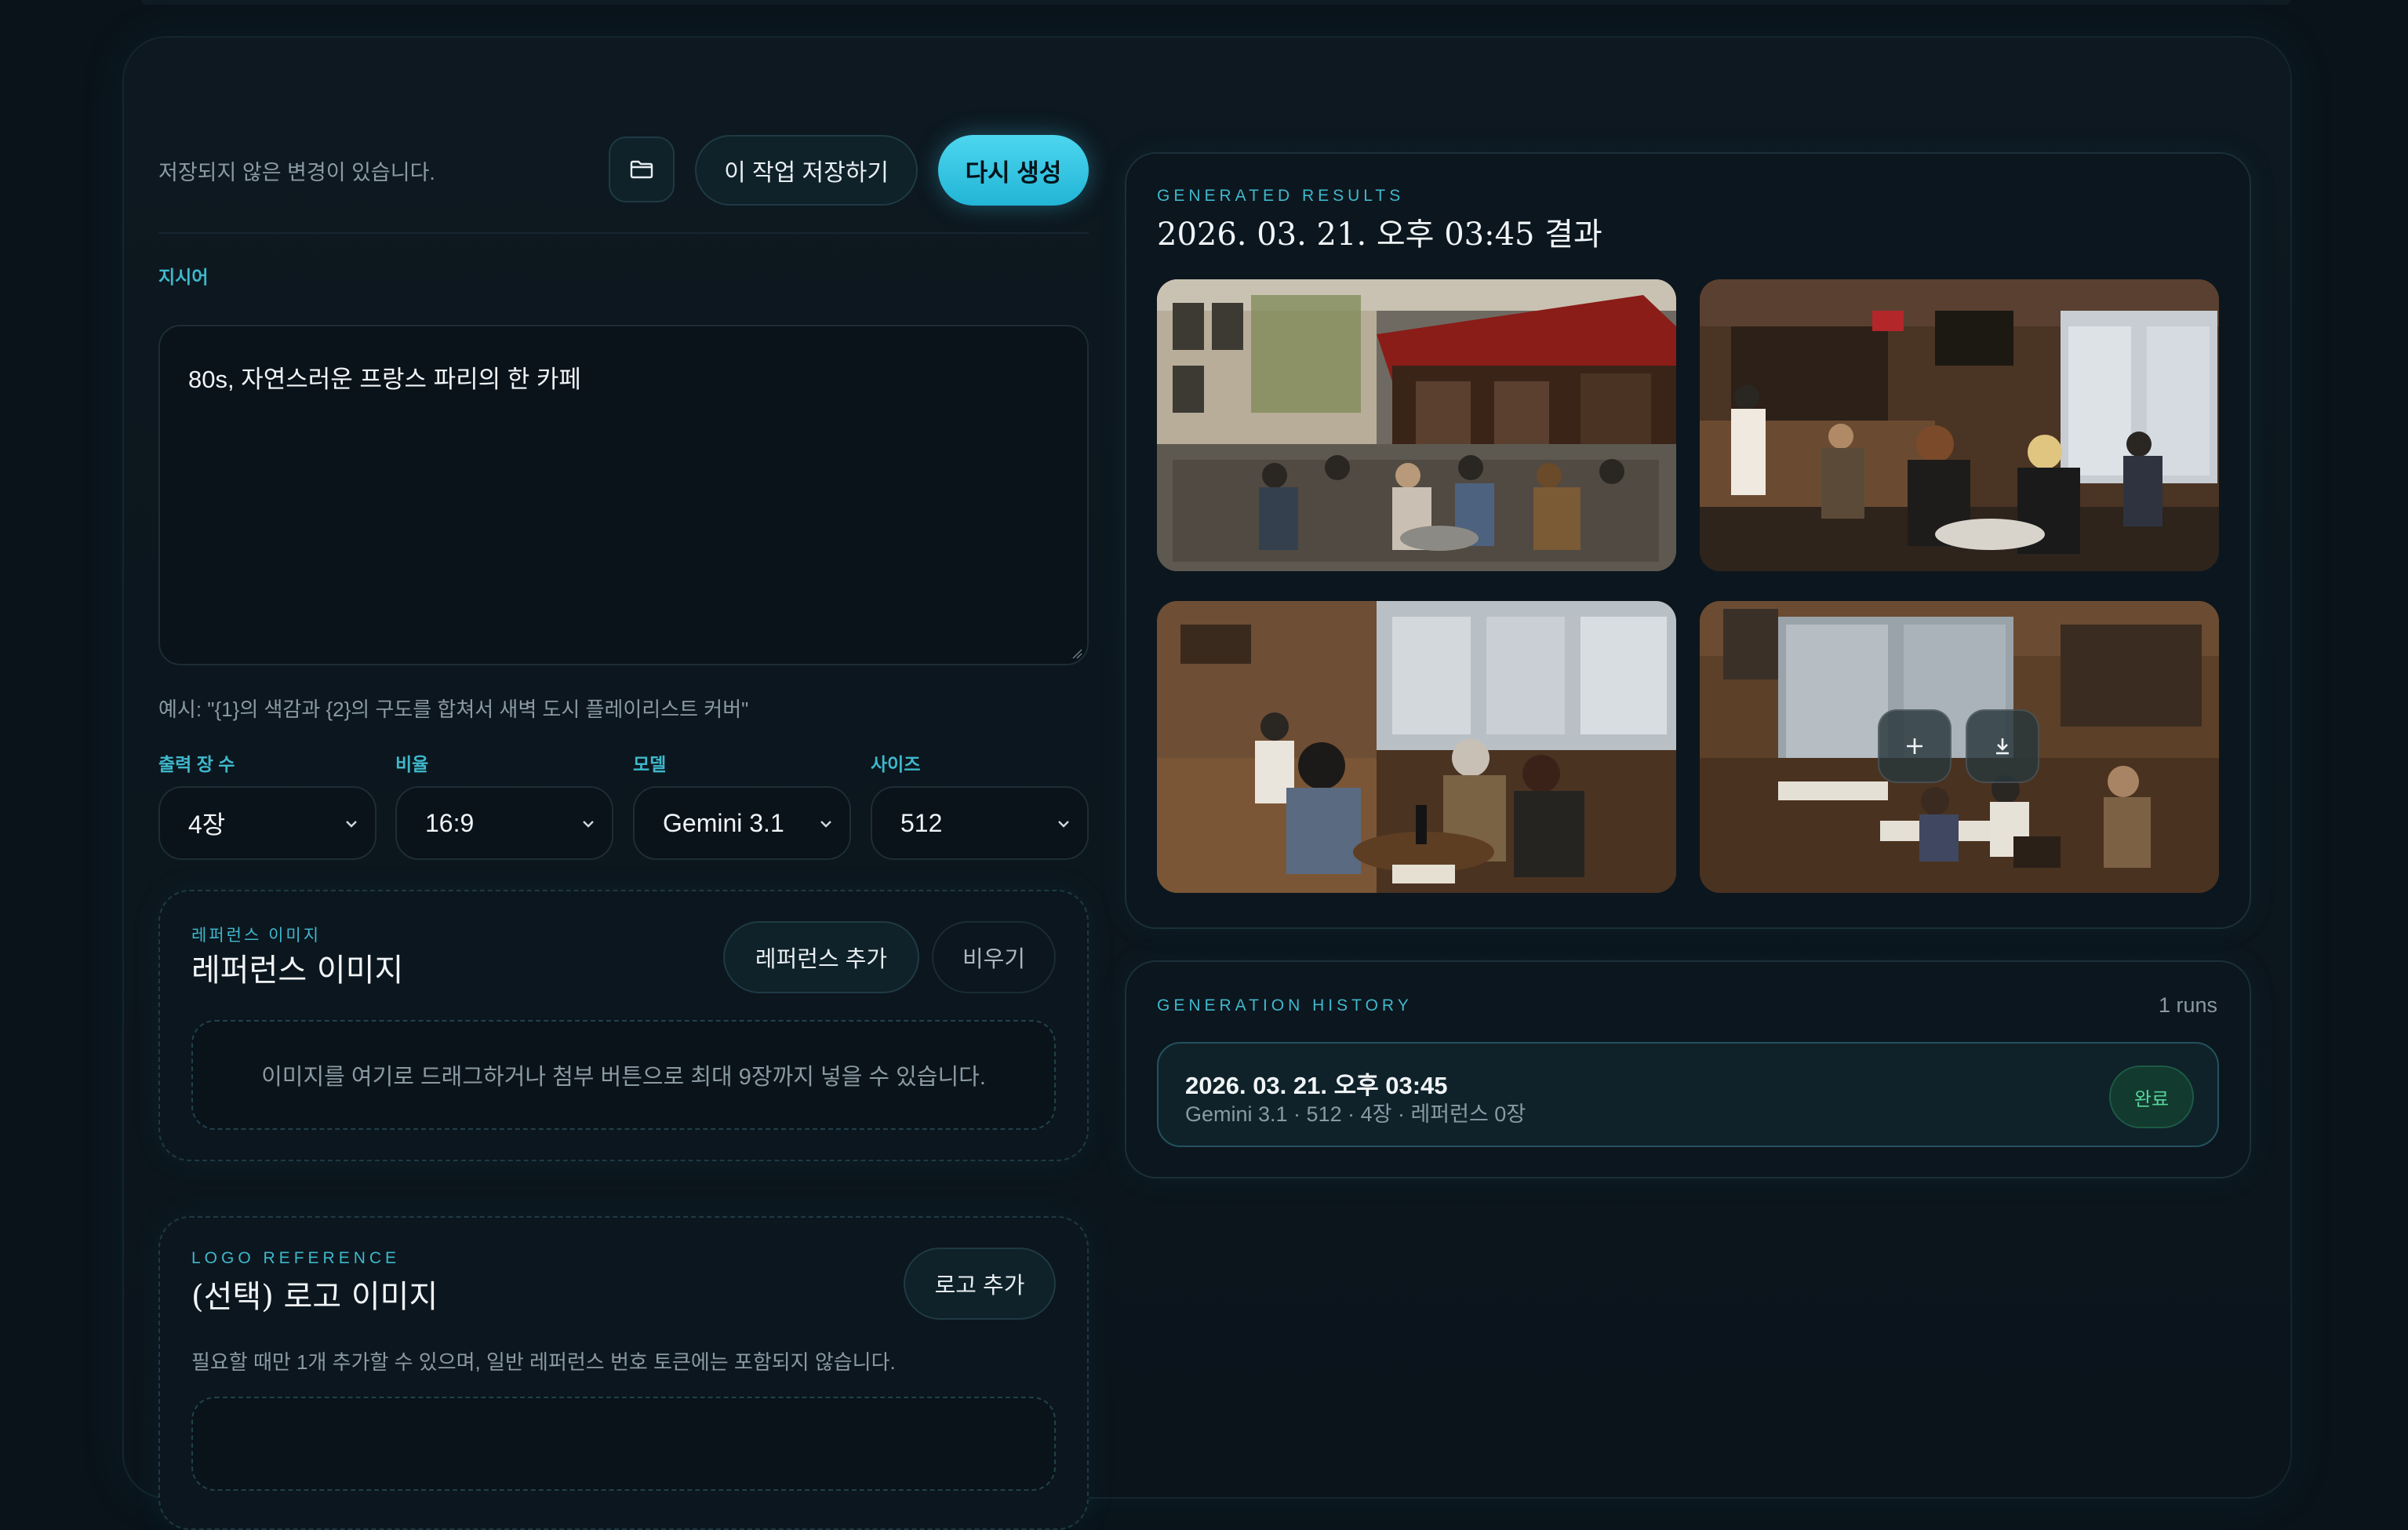 This screenshot has height=1530, width=2408. Describe the element at coordinates (807, 170) in the screenshot. I see `save-work-button: 이 작업 저장하기` at that location.